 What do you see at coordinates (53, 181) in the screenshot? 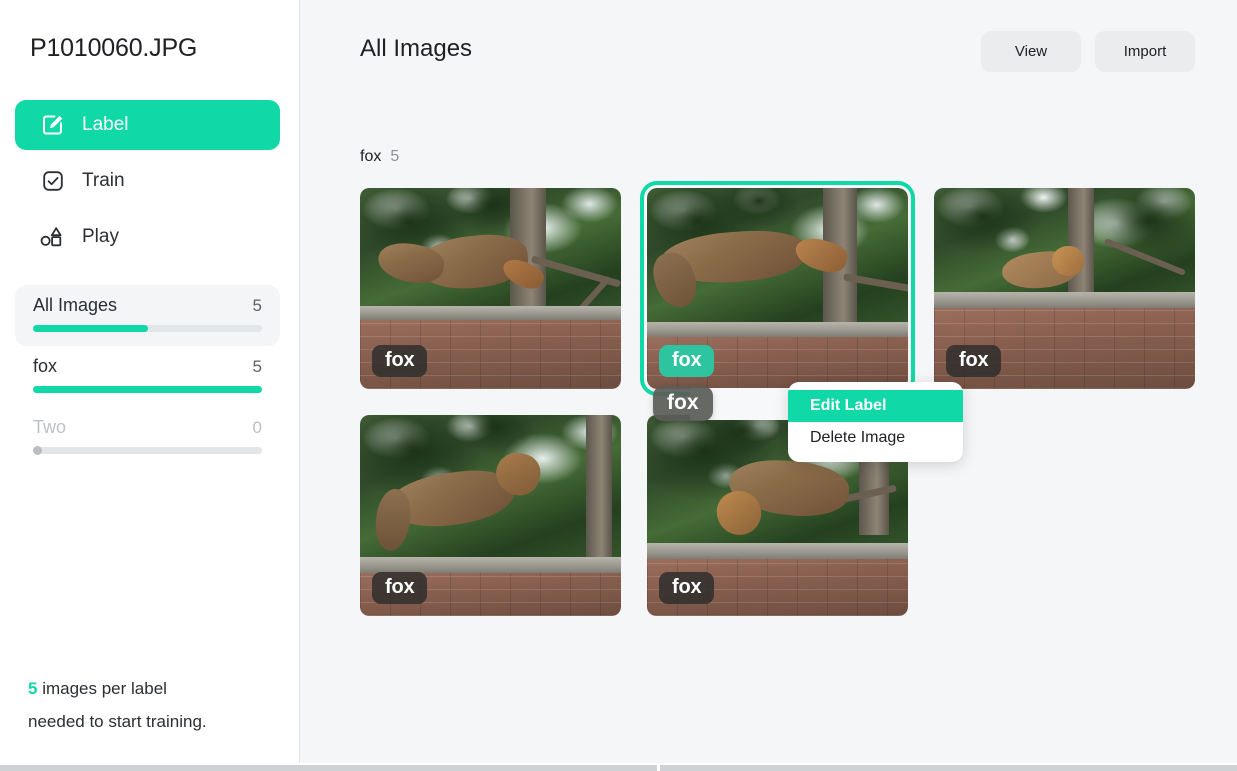
I see `check-square-icon` at bounding box center [53, 181].